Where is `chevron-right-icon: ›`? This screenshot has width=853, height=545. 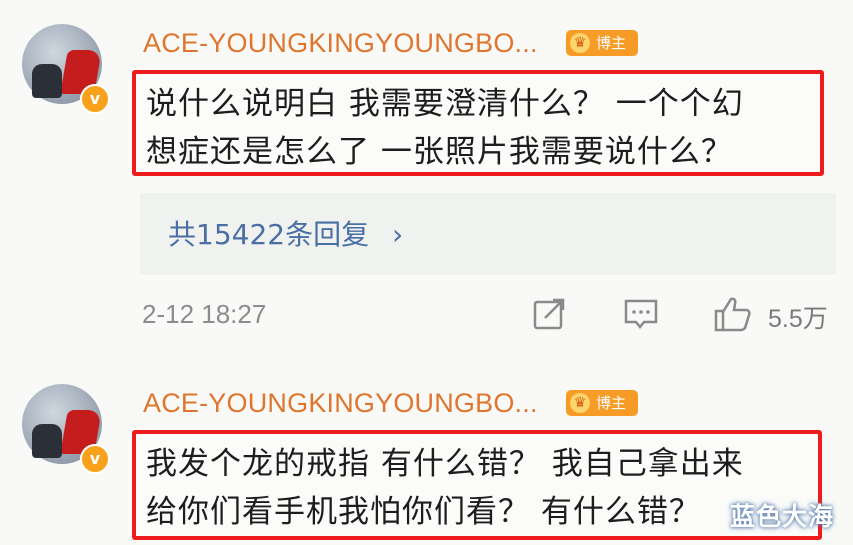 chevron-right-icon: › is located at coordinates (397, 234).